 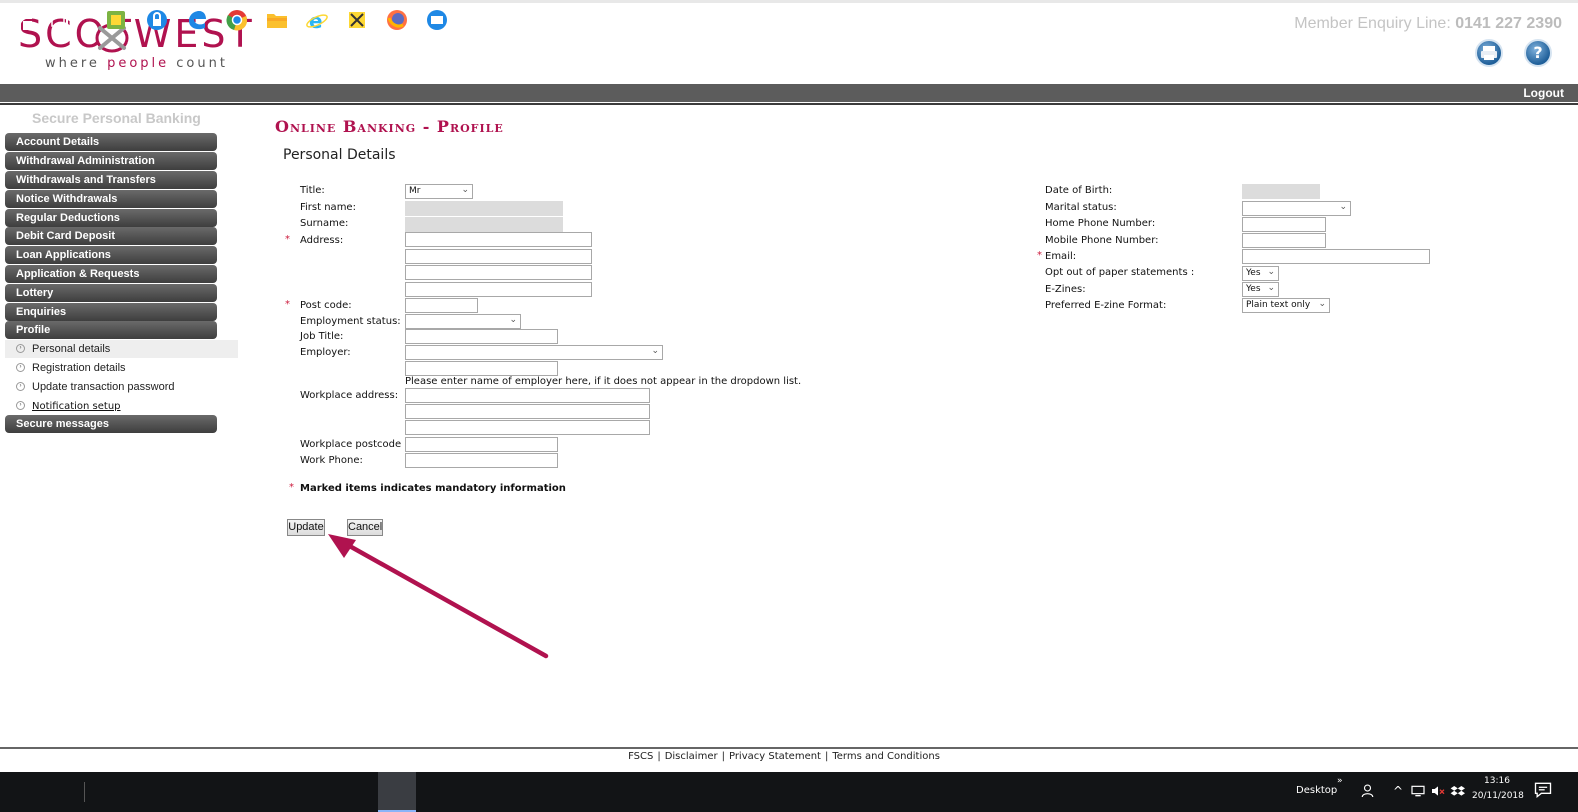 I want to click on employer-other-field, so click(x=481, y=368).